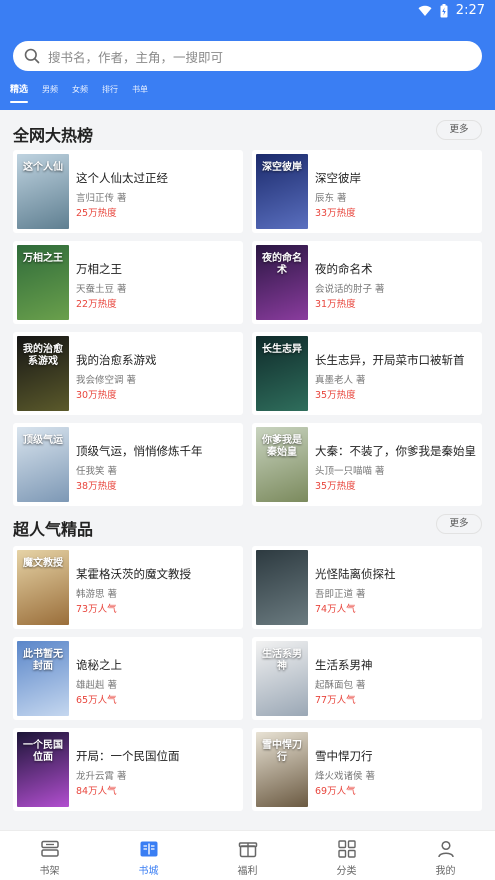  What do you see at coordinates (53, 135) in the screenshot?
I see `section-title: 全网大热榜` at bounding box center [53, 135].